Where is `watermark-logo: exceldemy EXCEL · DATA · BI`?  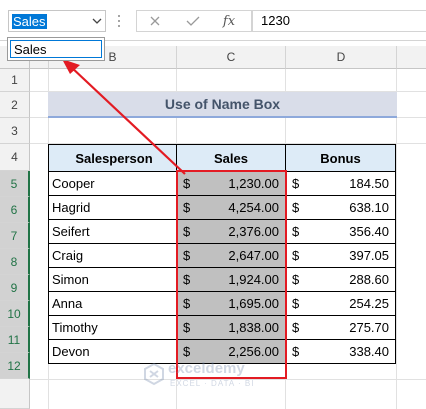
watermark-logo: exceldemy EXCEL · DATA · BI is located at coordinates (215, 376).